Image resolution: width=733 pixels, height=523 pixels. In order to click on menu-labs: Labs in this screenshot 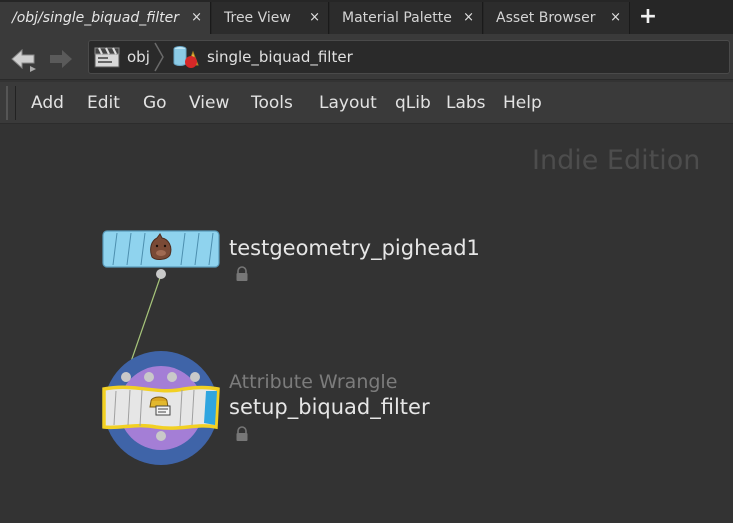, I will do `click(466, 103)`.